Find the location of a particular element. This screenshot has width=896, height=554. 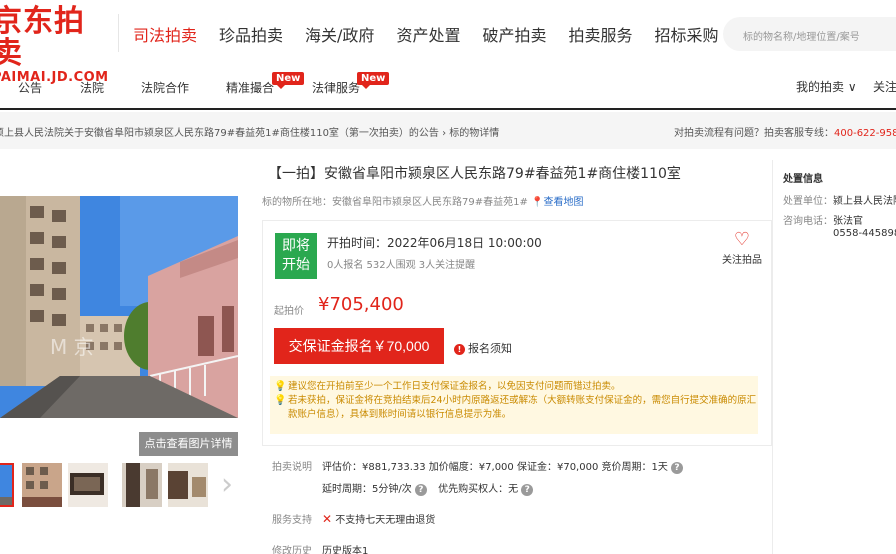

auction-stats: 0人报名 532人围观 3人关注提醒 is located at coordinates (401, 265).